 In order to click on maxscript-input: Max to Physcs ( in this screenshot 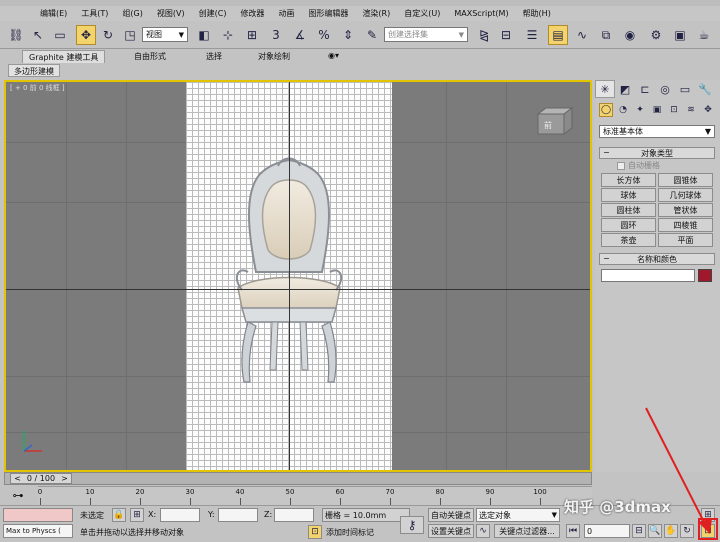, I will do `click(38, 531)`.